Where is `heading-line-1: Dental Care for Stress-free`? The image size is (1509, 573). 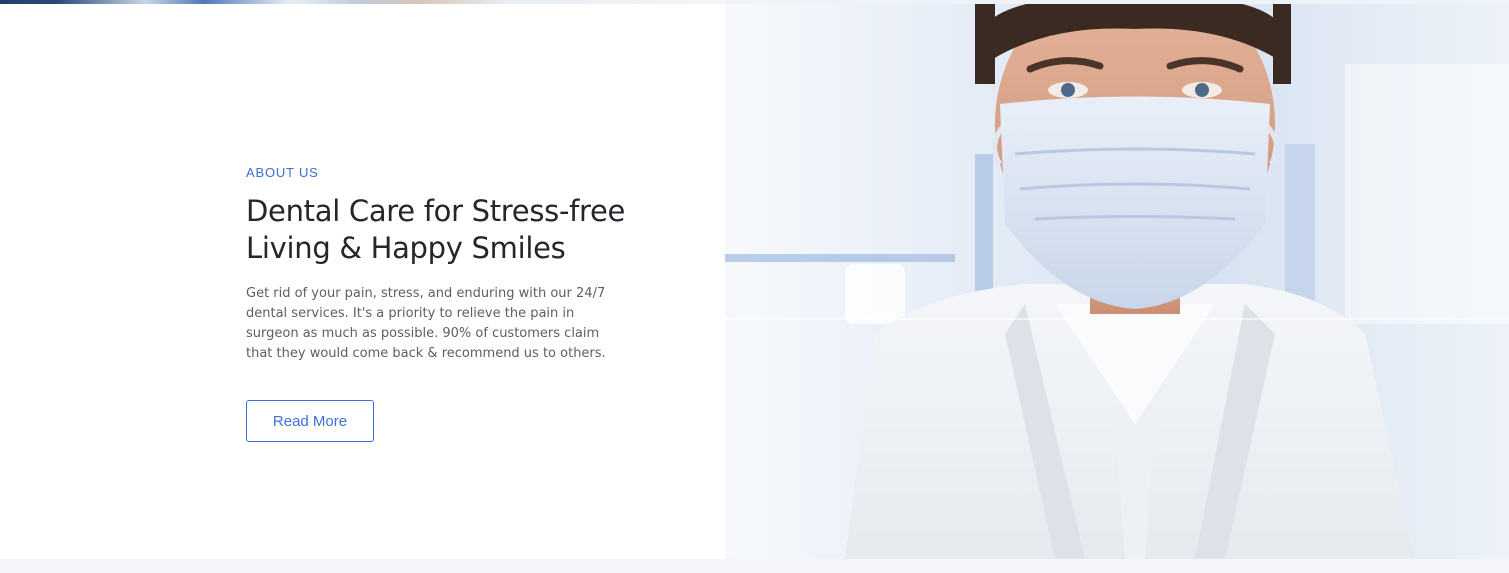 heading-line-1: Dental Care for Stress-free is located at coordinates (436, 211).